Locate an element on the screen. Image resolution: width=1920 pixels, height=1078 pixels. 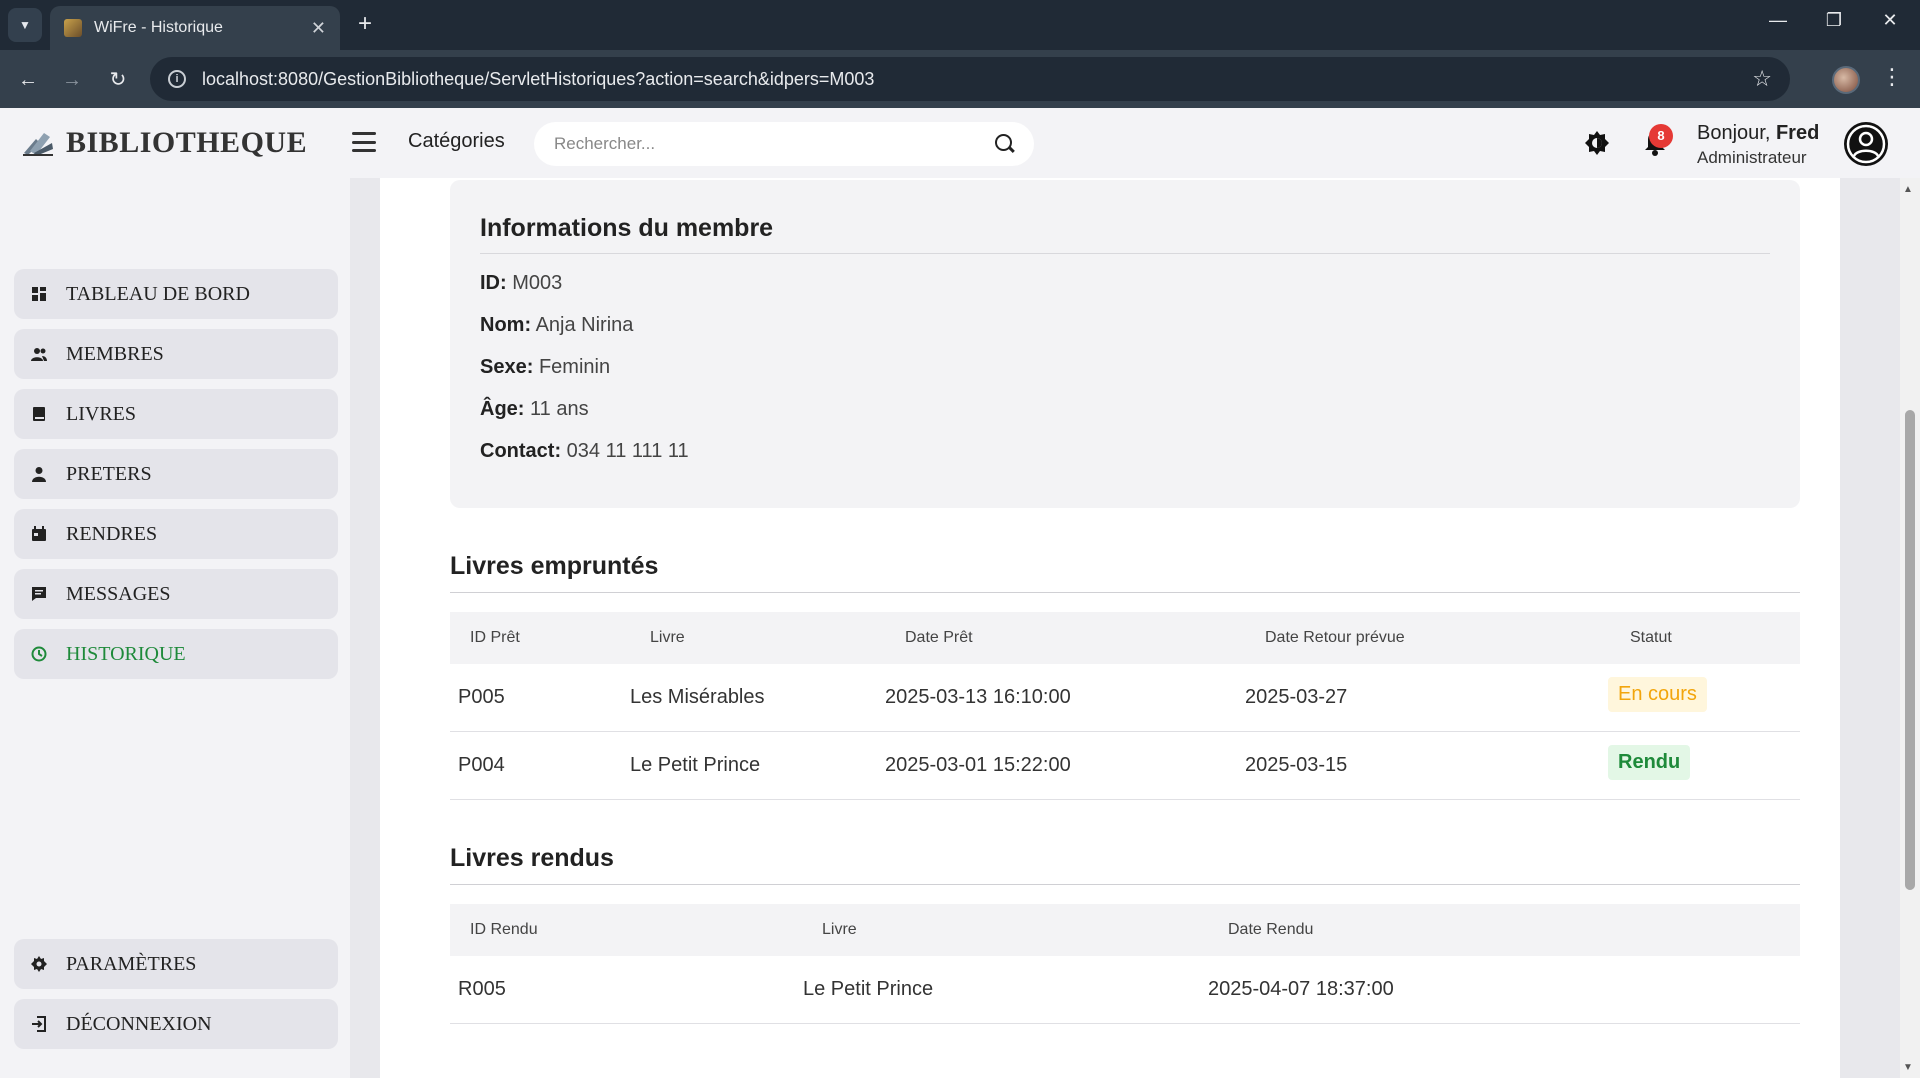
loan-id-cell: P005 is located at coordinates (481, 697).